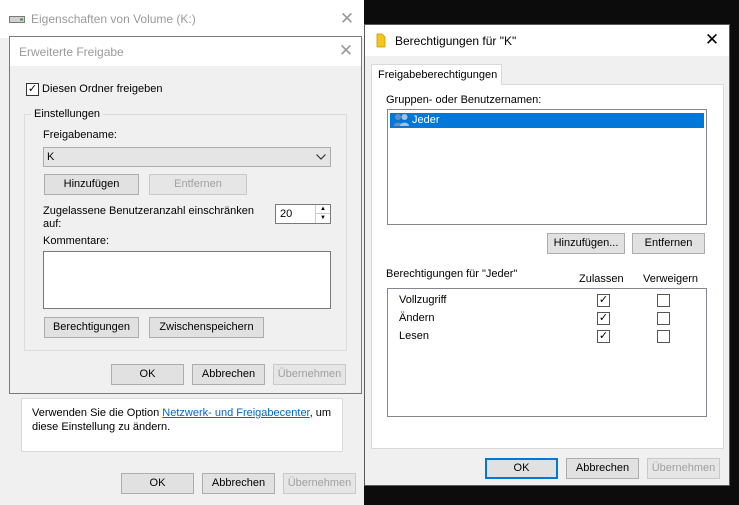 Image resolution: width=739 pixels, height=505 pixels. What do you see at coordinates (547, 40) in the screenshot?
I see `permissions-titlebar: Berechtigungen für "K" ✕` at bounding box center [547, 40].